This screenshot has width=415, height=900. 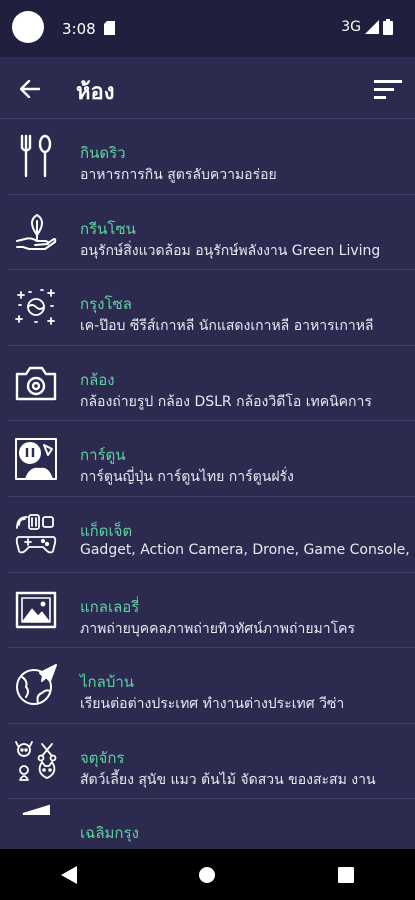 What do you see at coordinates (36, 534) in the screenshot?
I see `gadget-icon` at bounding box center [36, 534].